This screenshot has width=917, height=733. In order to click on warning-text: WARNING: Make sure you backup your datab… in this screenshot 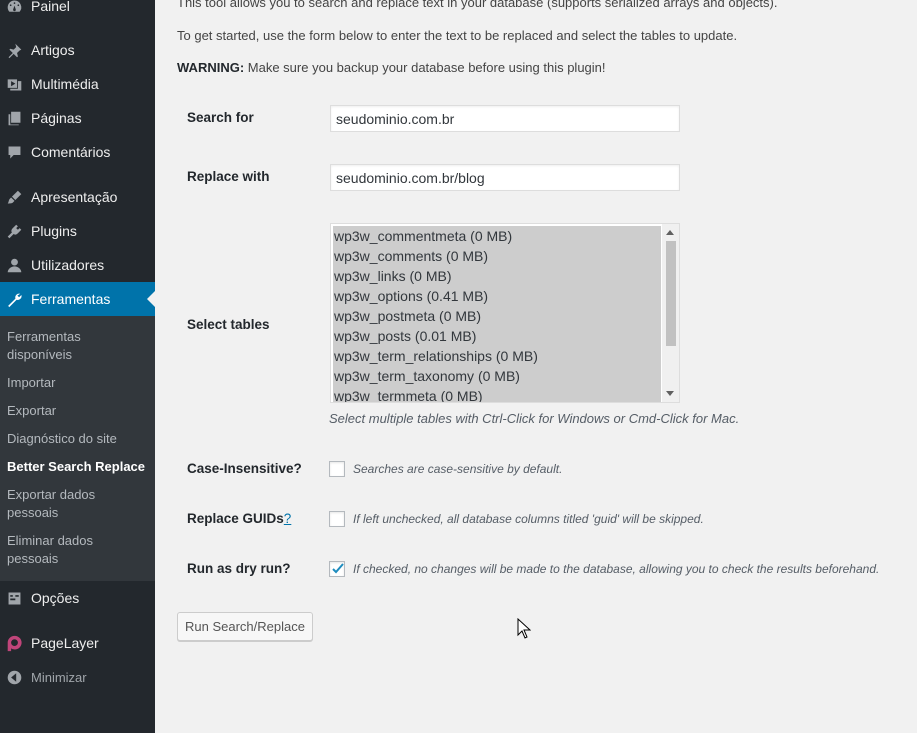, I will do `click(391, 67)`.